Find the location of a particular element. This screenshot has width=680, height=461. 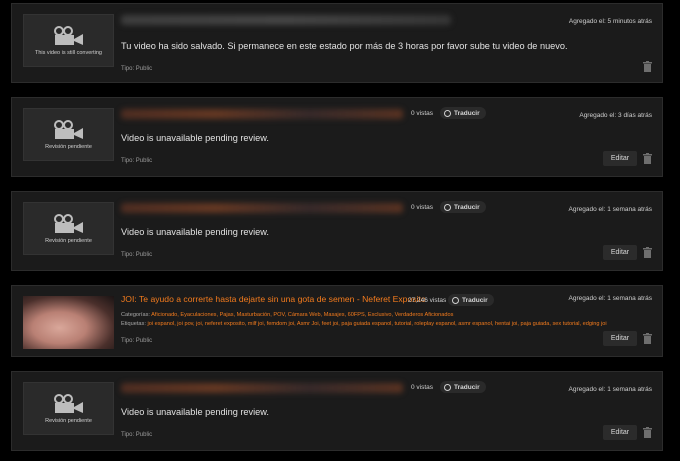

tags-label: Etiquetas: is located at coordinates (133, 324).